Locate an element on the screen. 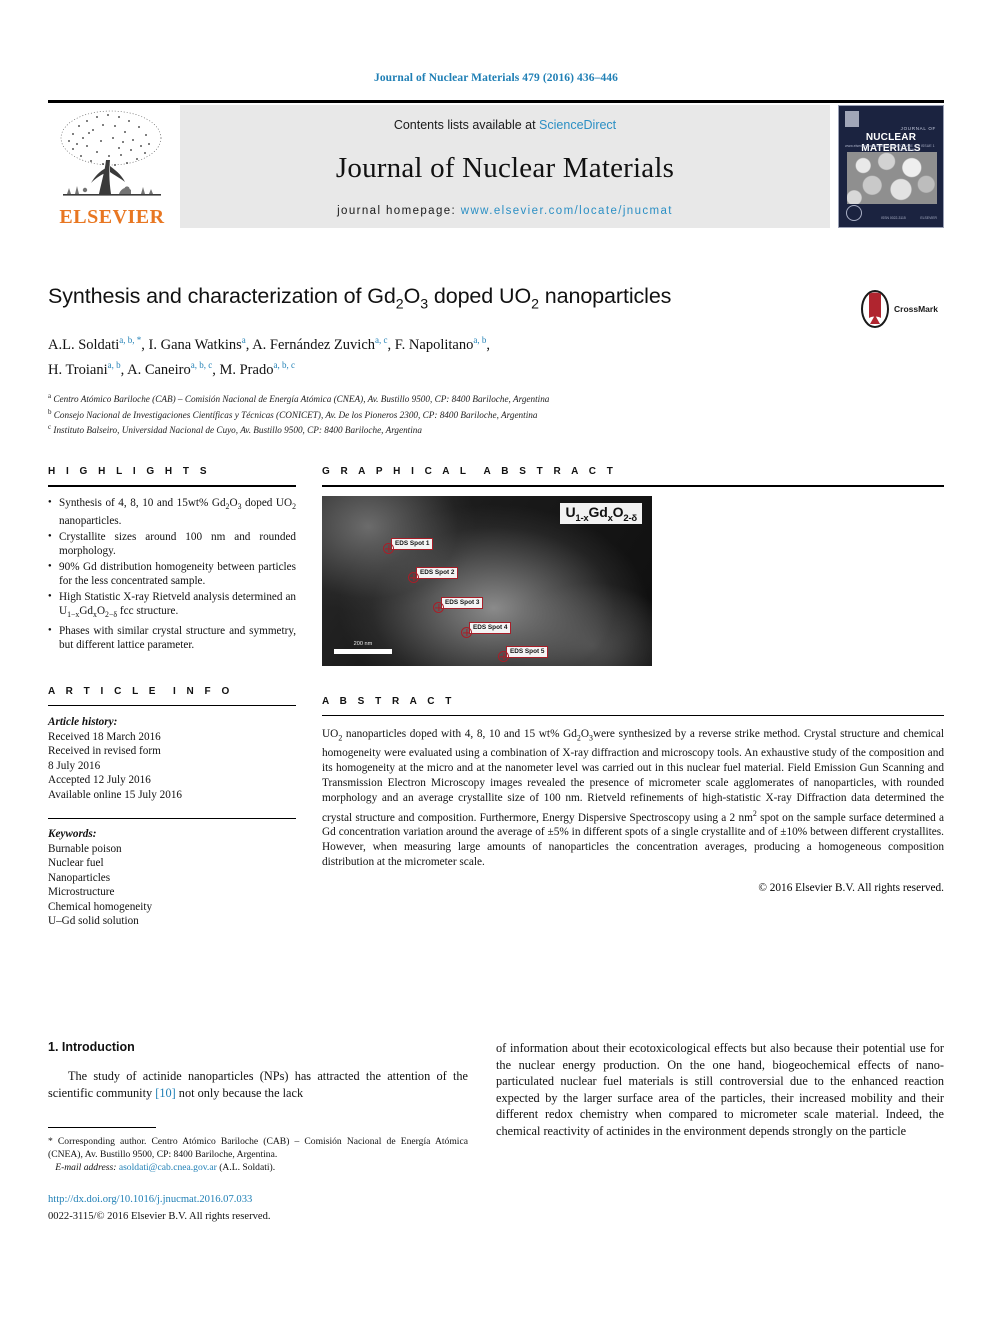 This screenshot has width=992, height=1323. scale-bar: 200 nm is located at coordinates (363, 647).